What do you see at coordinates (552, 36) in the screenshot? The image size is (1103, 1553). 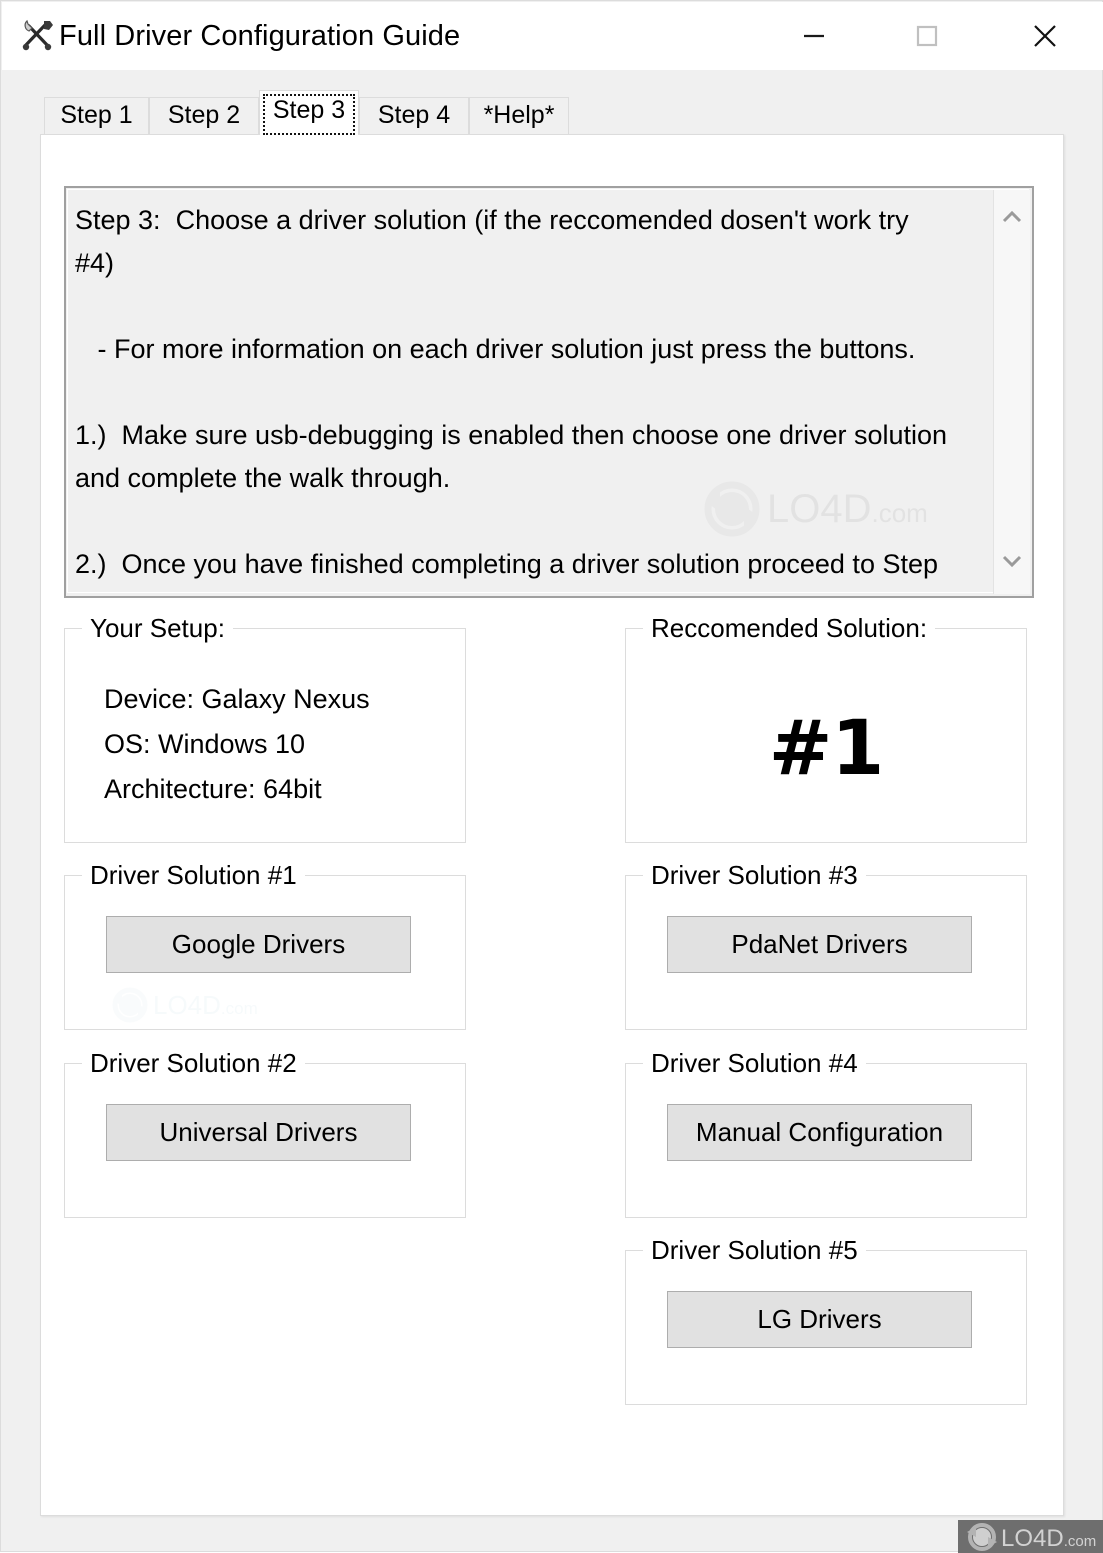 I see `title-bar: Full Driver Configuration Guide` at bounding box center [552, 36].